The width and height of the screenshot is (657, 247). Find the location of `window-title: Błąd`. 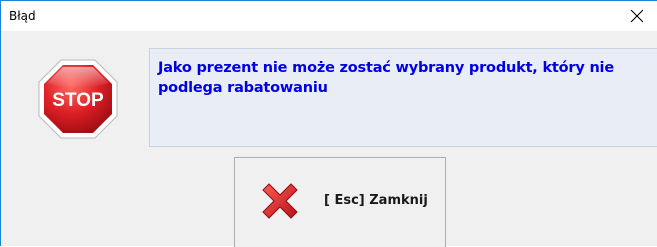

window-title: Błąd is located at coordinates (22, 16).